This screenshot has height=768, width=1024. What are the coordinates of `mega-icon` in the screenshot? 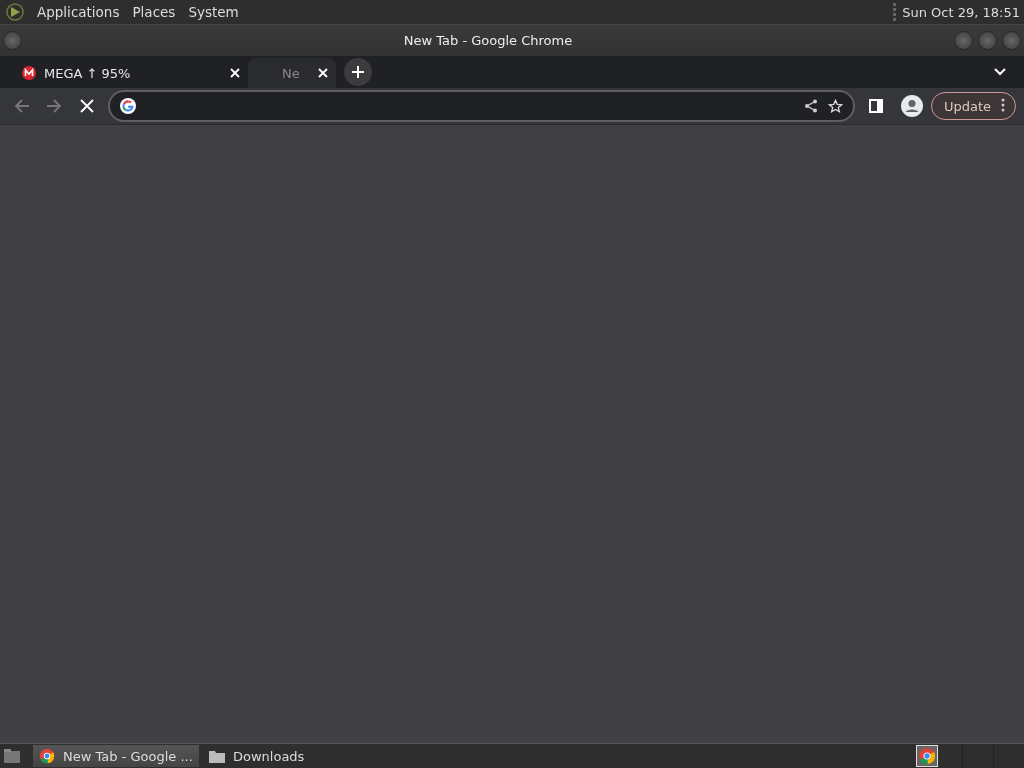 It's located at (29, 73).